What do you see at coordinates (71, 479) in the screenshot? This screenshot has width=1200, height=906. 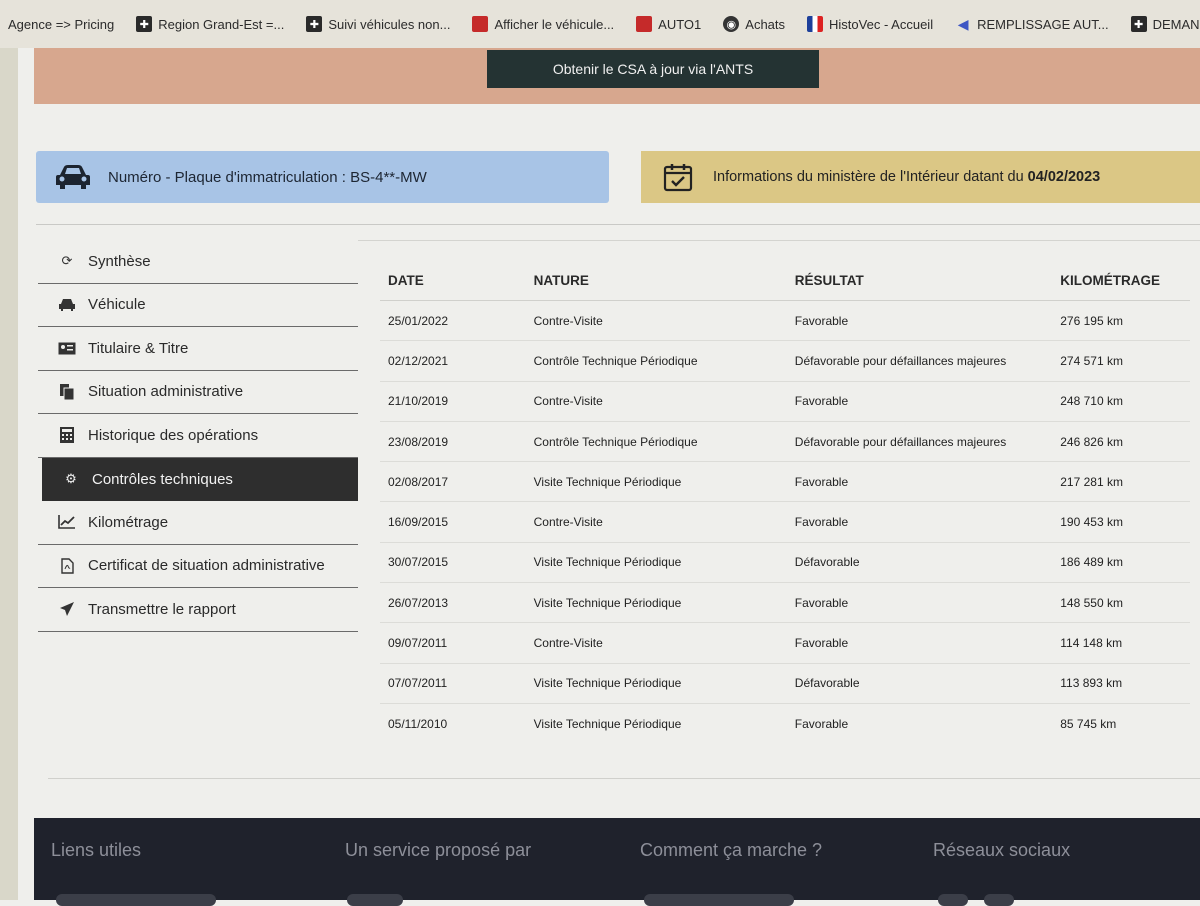 I see `gears-icon: ⚙` at bounding box center [71, 479].